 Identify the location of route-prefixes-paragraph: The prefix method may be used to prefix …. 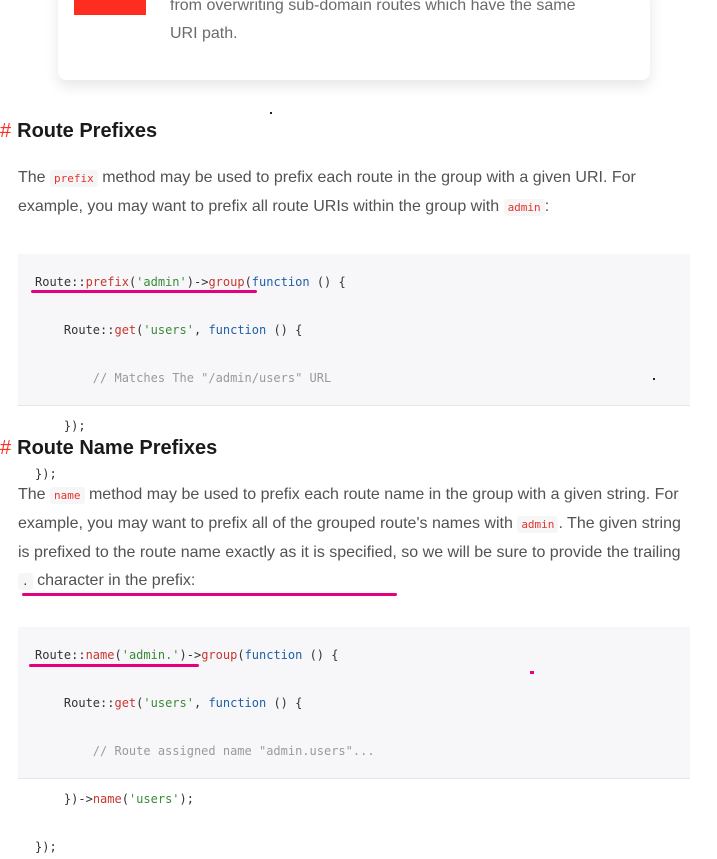
(354, 193).